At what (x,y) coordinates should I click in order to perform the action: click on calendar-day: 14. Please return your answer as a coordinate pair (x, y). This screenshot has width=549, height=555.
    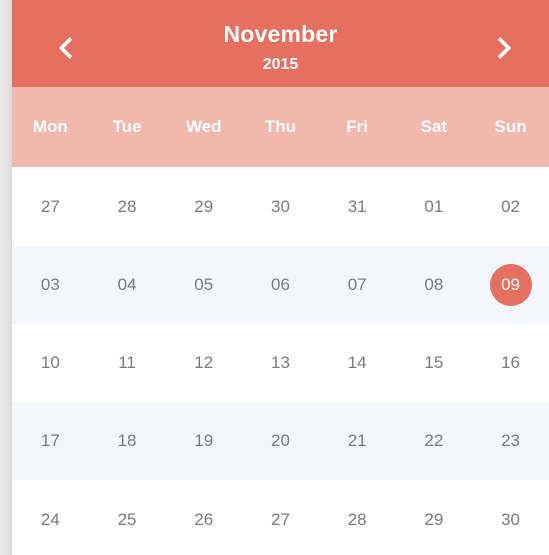
    Looking at the image, I should click on (357, 363).